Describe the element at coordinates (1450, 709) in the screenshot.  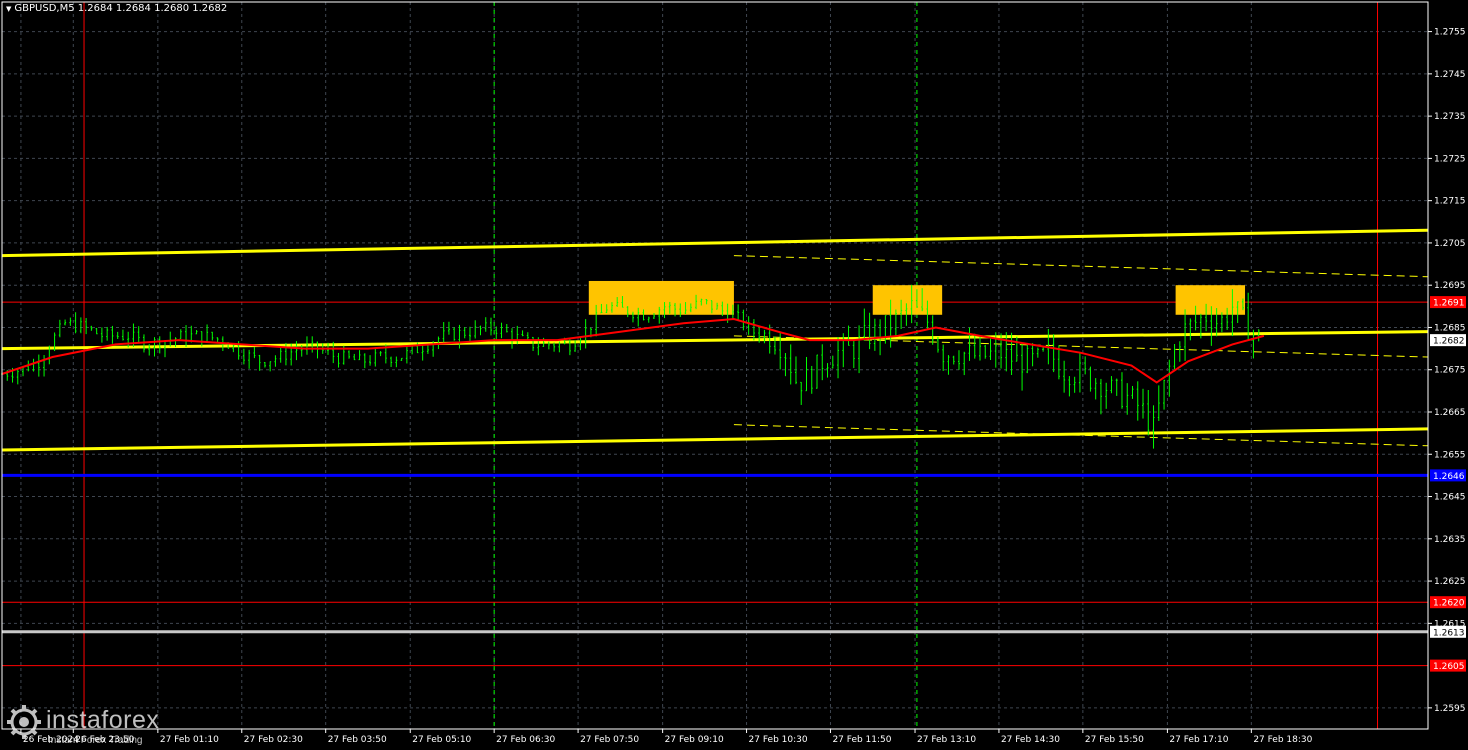
I see `y-tick-label: 1.2595` at that location.